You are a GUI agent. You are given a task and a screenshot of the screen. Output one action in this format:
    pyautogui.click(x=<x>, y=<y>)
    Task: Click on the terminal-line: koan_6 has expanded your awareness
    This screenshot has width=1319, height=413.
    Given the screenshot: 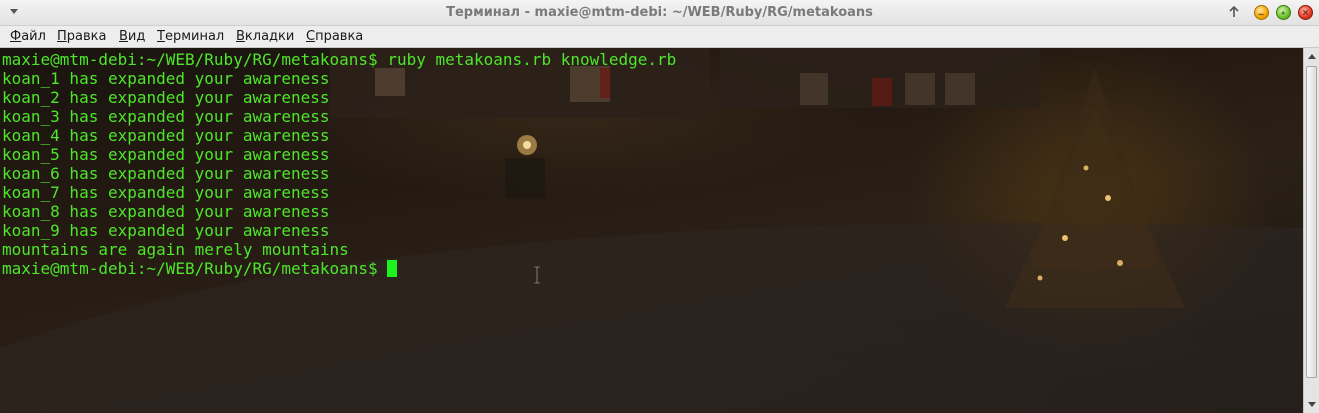 What is the action you would take?
    pyautogui.click(x=166, y=173)
    